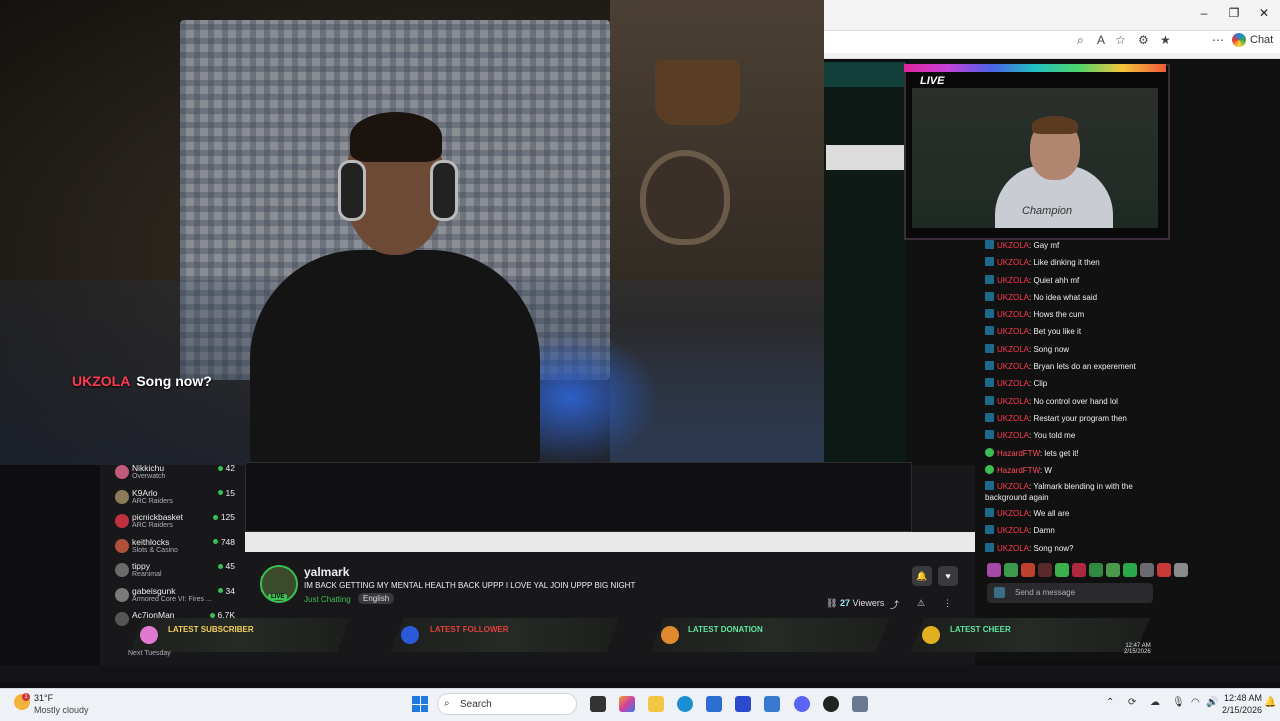 The width and height of the screenshot is (1280, 721). I want to click on obs-icon, so click(831, 704).